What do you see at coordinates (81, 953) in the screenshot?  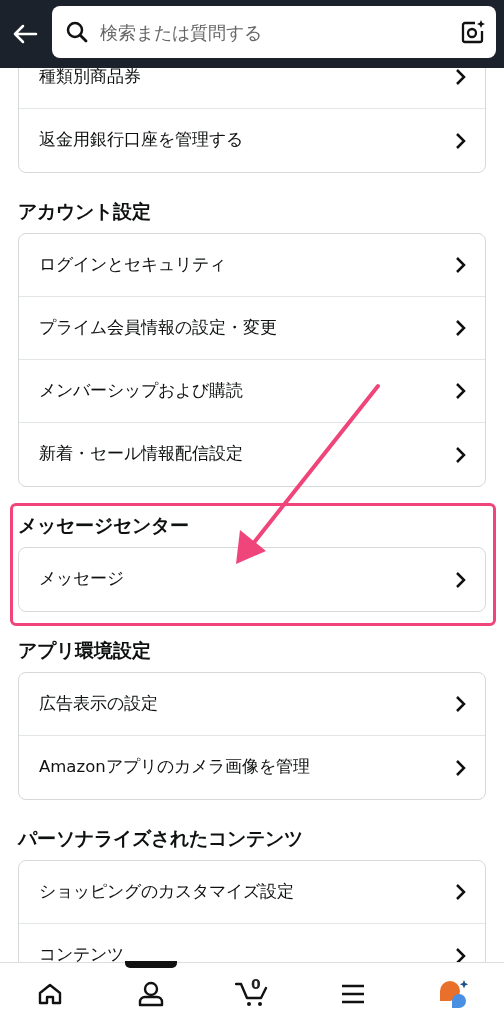 I see `item-label: コンテンツ` at bounding box center [81, 953].